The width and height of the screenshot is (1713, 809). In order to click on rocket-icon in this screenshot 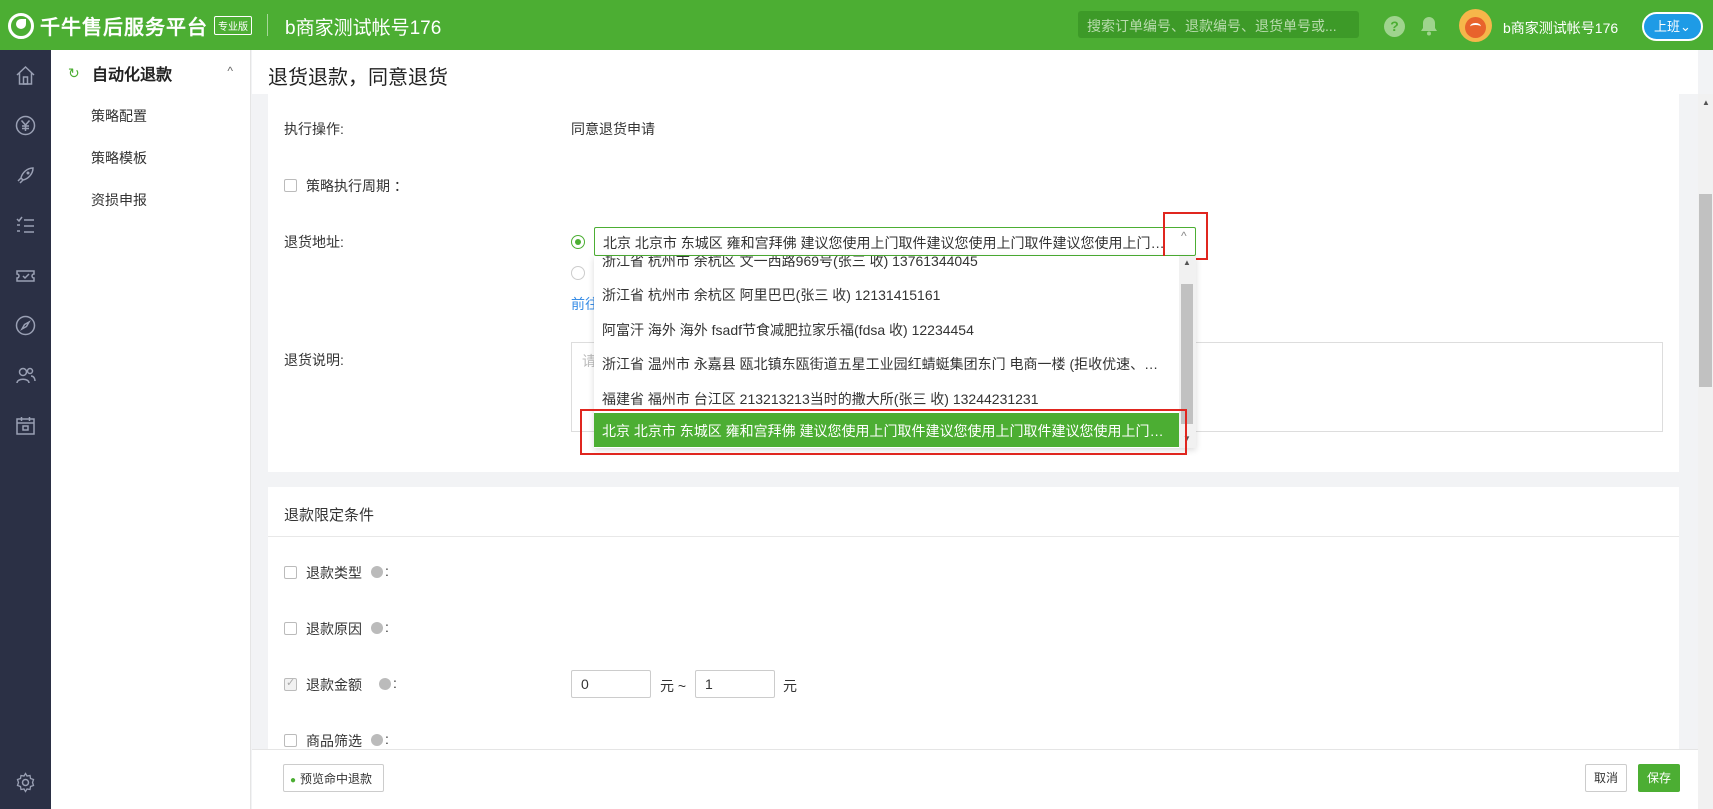, I will do `click(25, 175)`.